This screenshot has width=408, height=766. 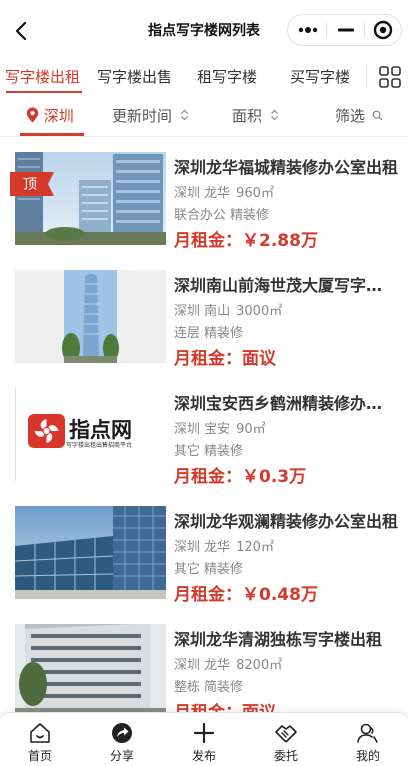 What do you see at coordinates (58, 116) in the screenshot?
I see `city-label: 深圳` at bounding box center [58, 116].